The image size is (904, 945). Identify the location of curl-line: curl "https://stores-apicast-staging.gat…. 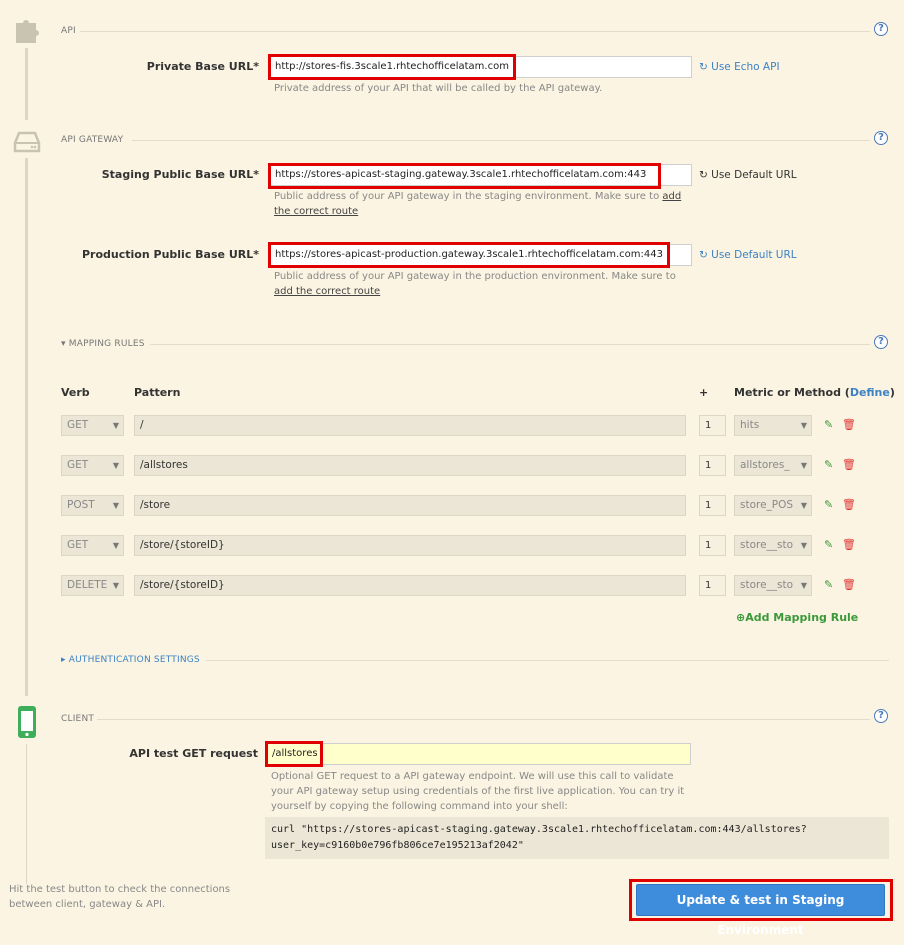
(539, 829).